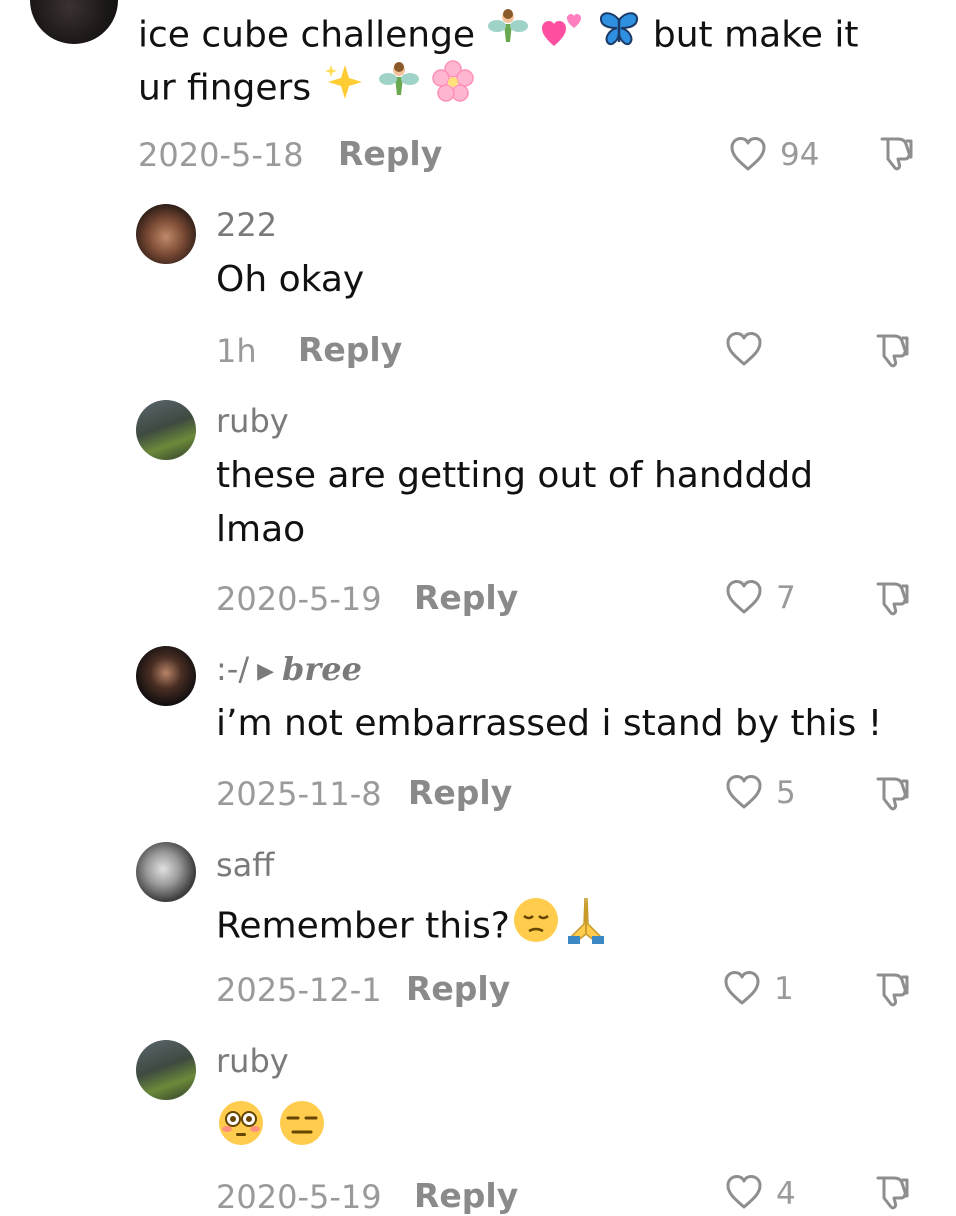 The image size is (956, 1216). What do you see at coordinates (453, 89) in the screenshot?
I see `cherry-blossom-emoji` at bounding box center [453, 89].